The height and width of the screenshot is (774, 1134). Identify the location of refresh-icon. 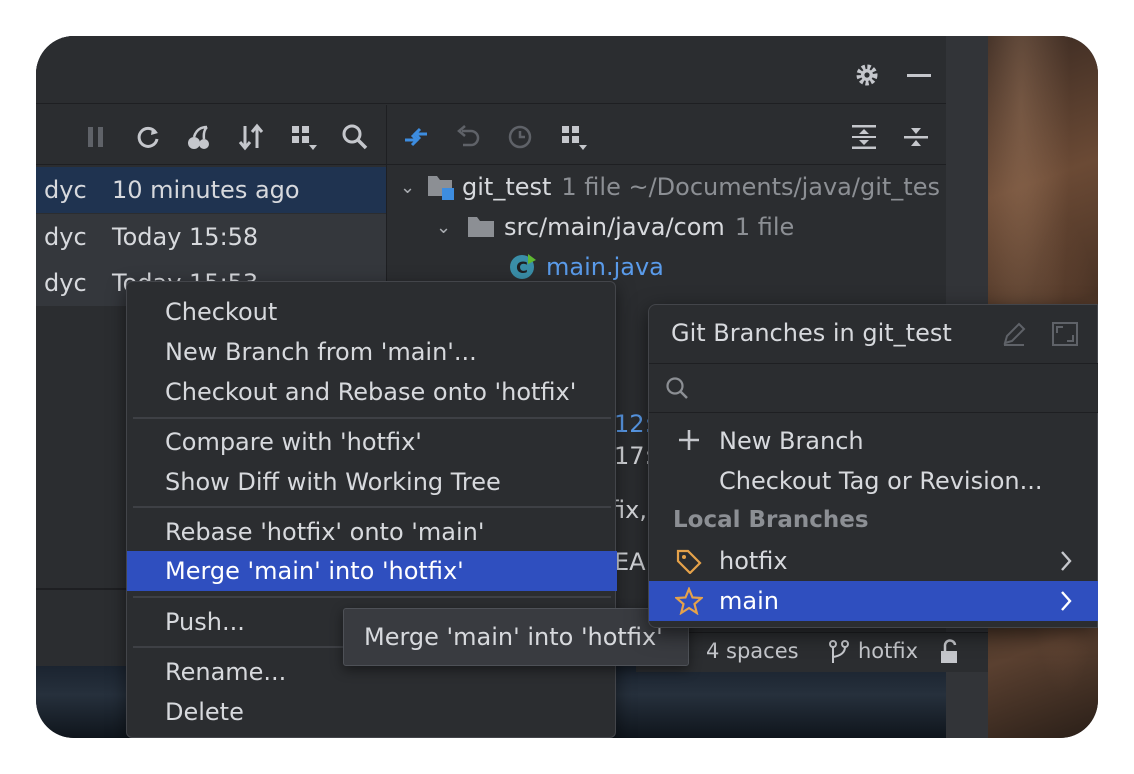
(148, 137).